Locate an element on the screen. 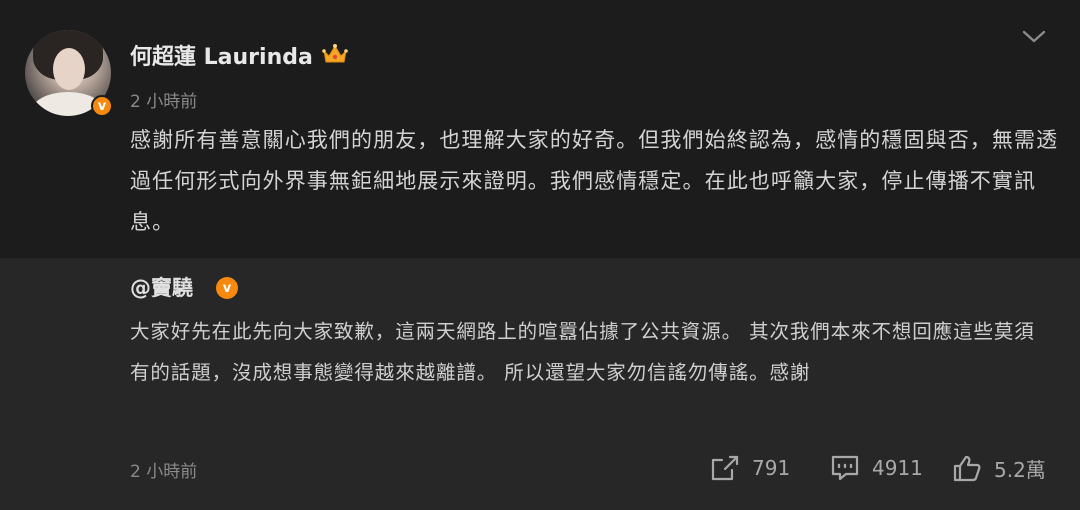 The width and height of the screenshot is (1080, 510). share-button: 791 is located at coordinates (750, 468).